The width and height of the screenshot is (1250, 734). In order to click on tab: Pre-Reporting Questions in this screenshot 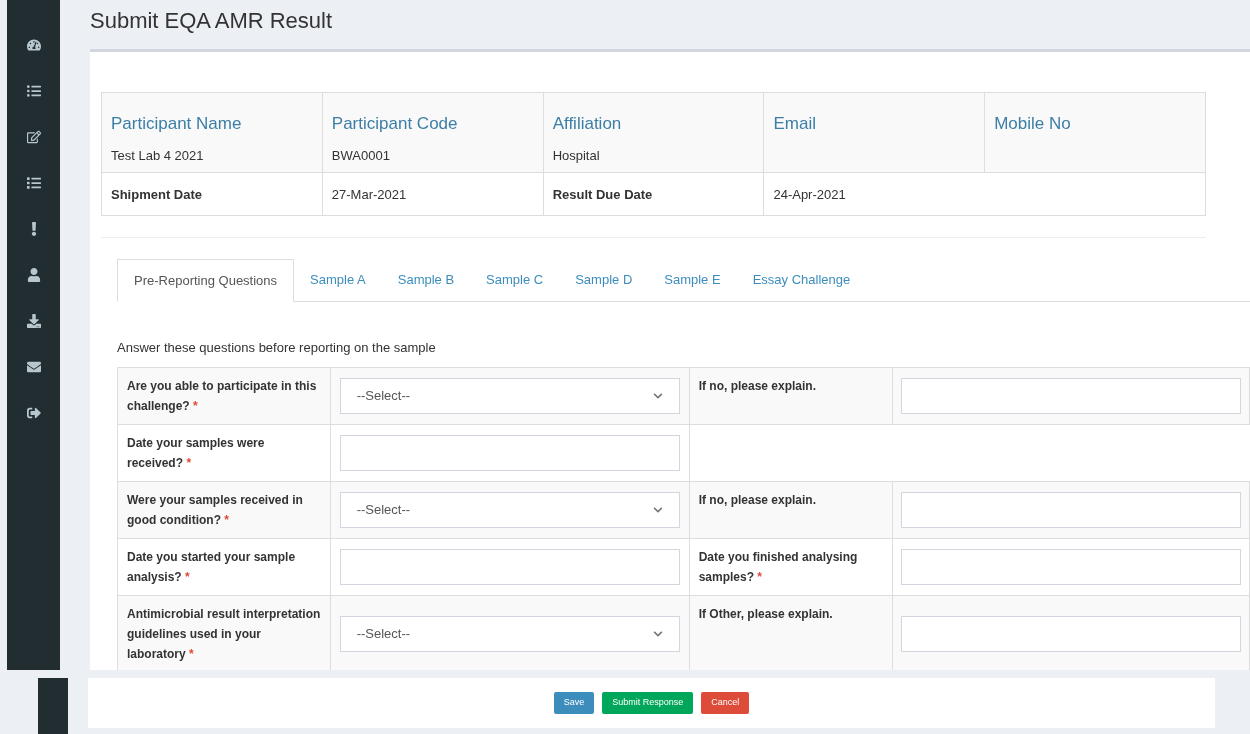, I will do `click(206, 280)`.